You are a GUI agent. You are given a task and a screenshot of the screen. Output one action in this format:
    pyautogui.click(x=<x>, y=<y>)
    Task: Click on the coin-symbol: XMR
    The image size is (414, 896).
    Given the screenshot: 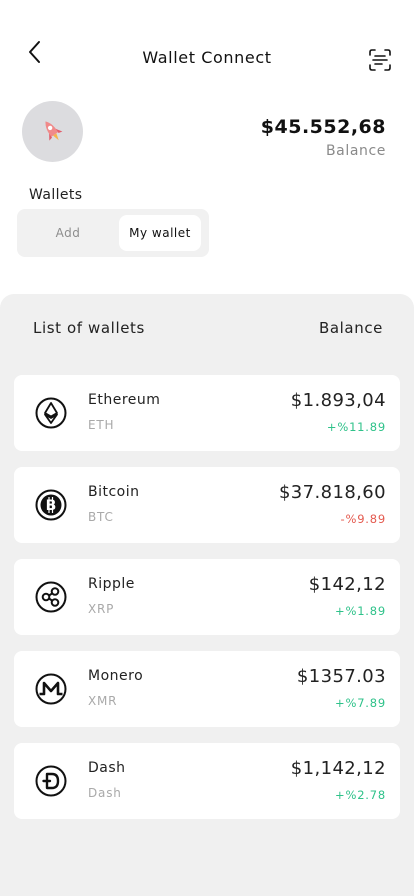 What is the action you would take?
    pyautogui.click(x=103, y=701)
    